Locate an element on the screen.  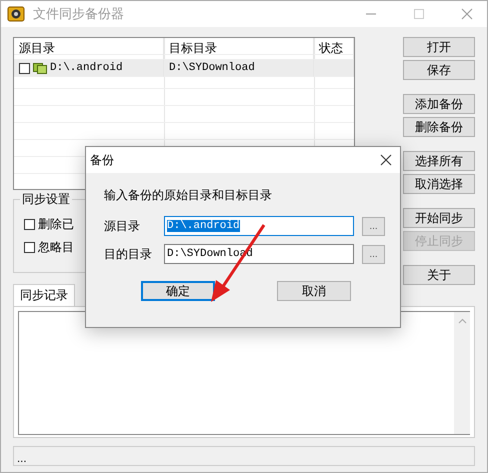
dialog-button: 确定 is located at coordinates (178, 291).